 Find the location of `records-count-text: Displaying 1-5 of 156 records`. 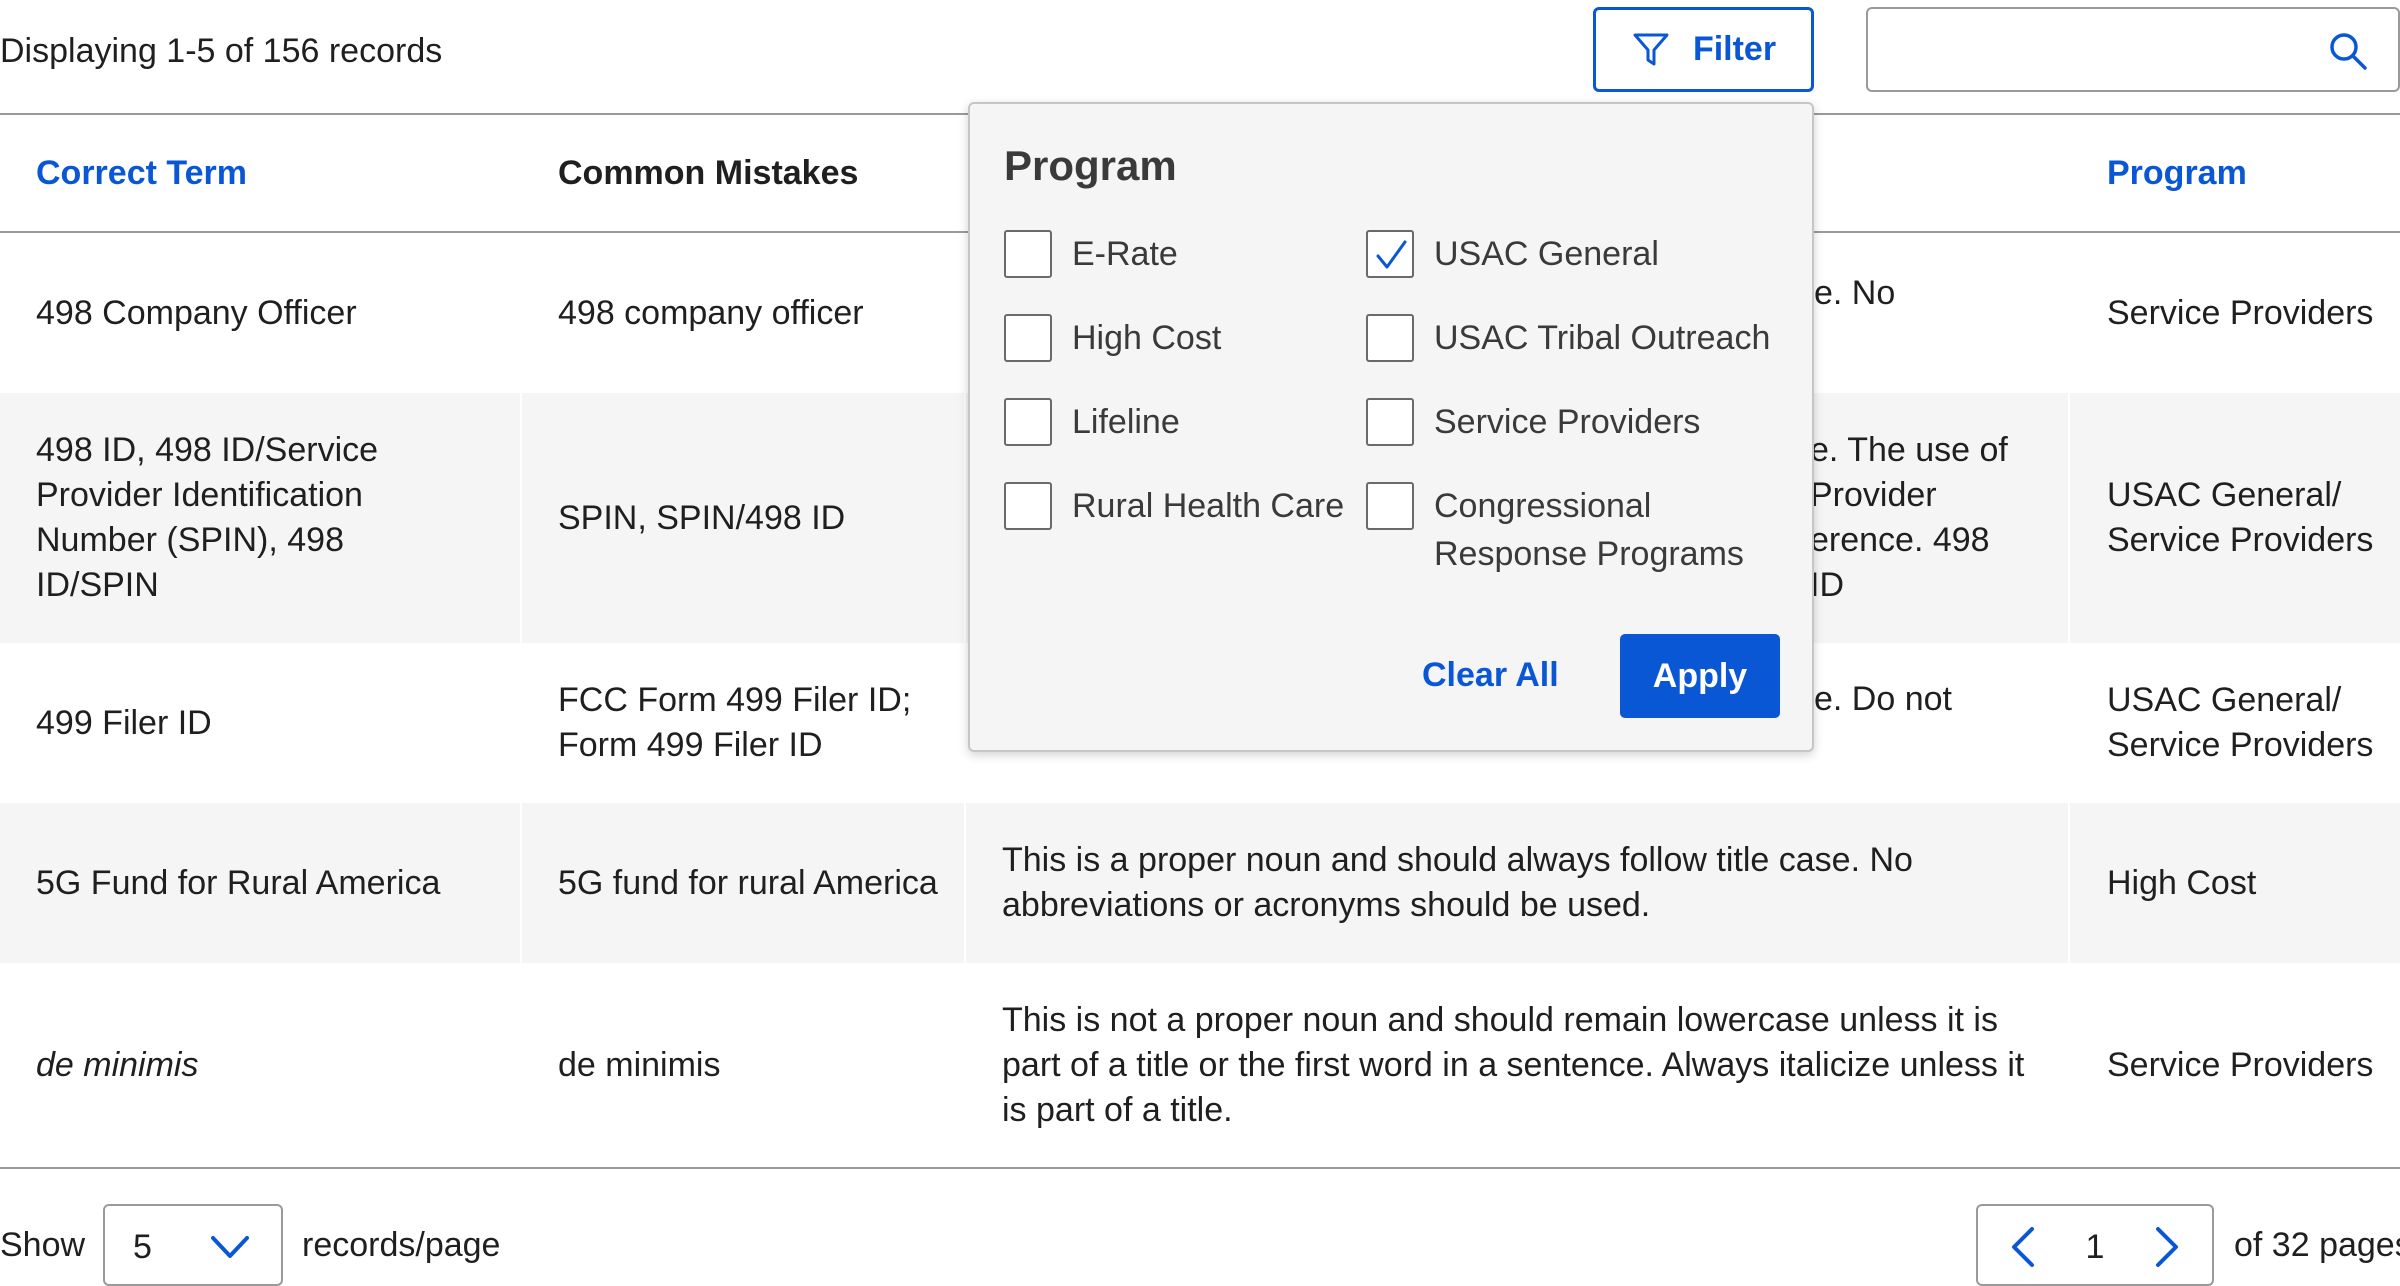

records-count-text: Displaying 1-5 of 156 records is located at coordinates (221, 51).